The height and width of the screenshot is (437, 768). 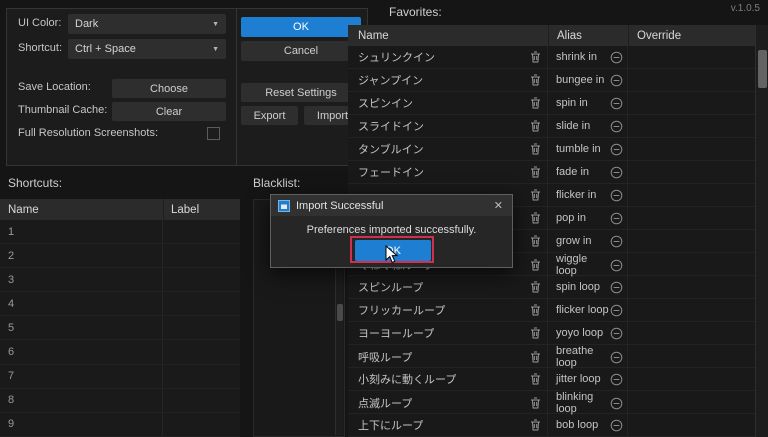 What do you see at coordinates (147, 49) in the screenshot?
I see `shortcut-dropdown: Ctrl + Space ▼` at bounding box center [147, 49].